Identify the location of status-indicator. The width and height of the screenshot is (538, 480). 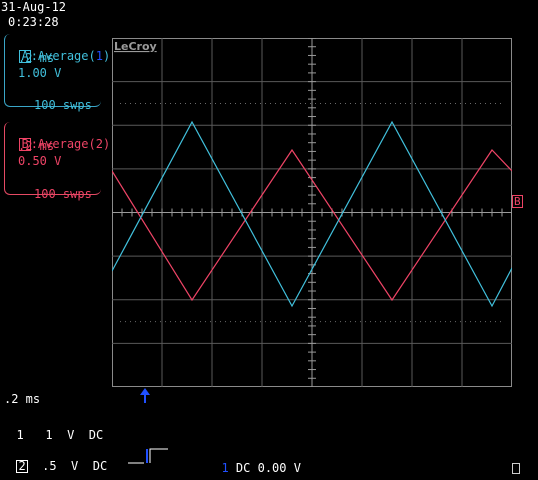
(516, 468).